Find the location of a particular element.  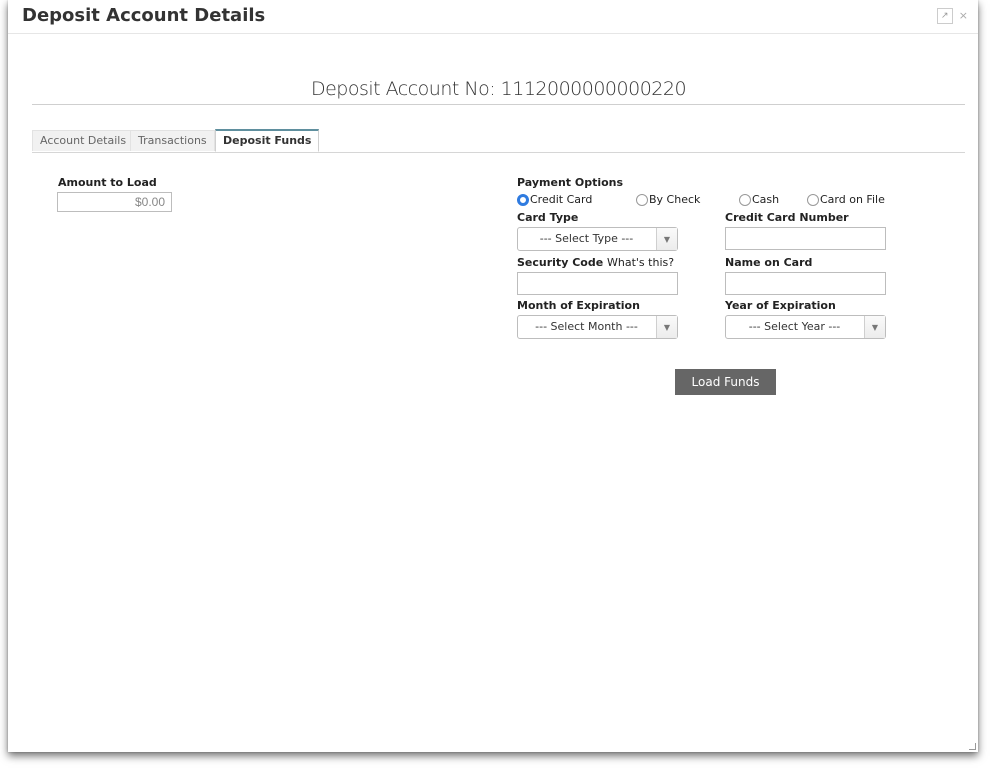

year-exp-select: --- Select Year --- ▼ is located at coordinates (805, 327).